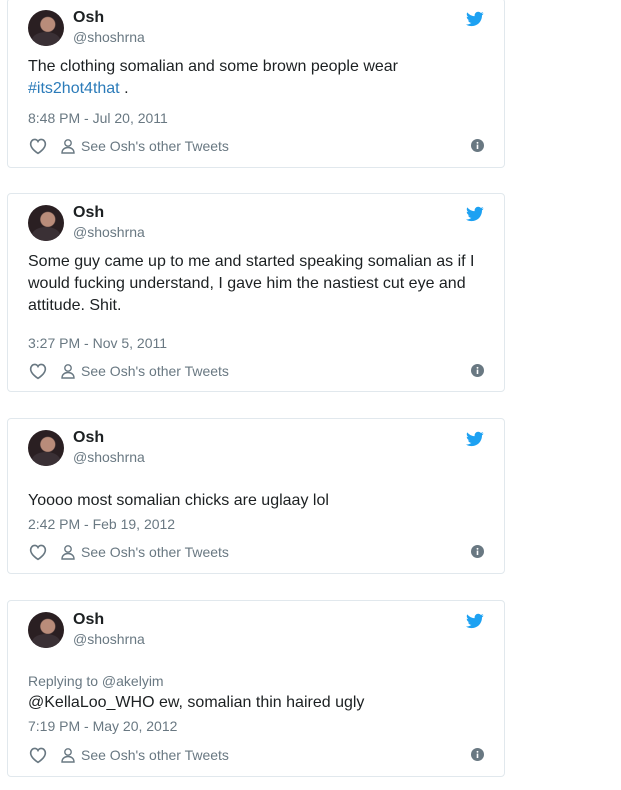  Describe the element at coordinates (102, 726) in the screenshot. I see `tweet-timestamp: 7:19 PM - May 20, 2012` at that location.